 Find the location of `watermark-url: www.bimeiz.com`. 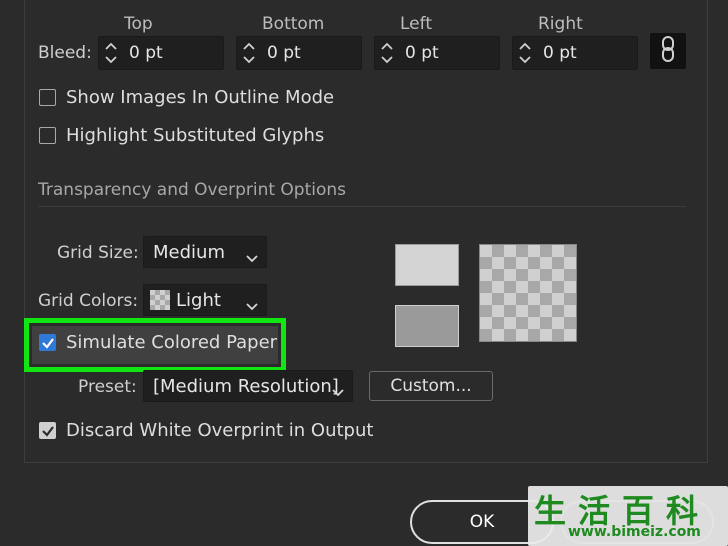

watermark-url: www.bimeiz.com is located at coordinates (634, 532).